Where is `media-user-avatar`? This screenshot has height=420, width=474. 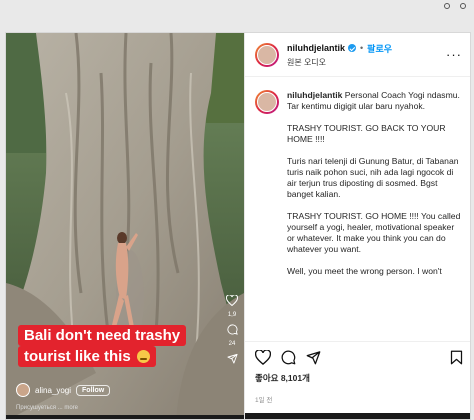
media-user-avatar is located at coordinates (23, 390).